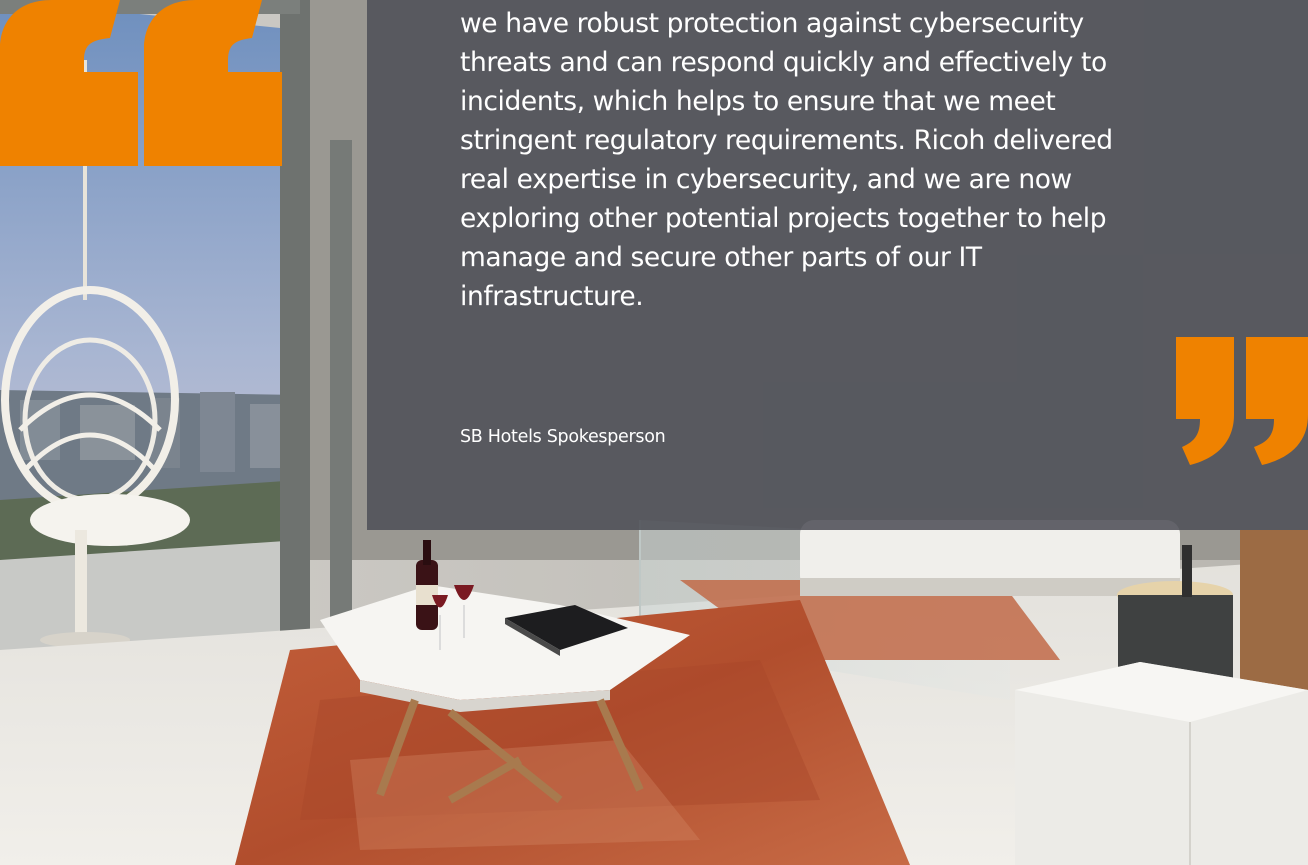 This screenshot has width=1308, height=865. I want to click on quote-author: SB Hotels Spokesperson, so click(563, 437).